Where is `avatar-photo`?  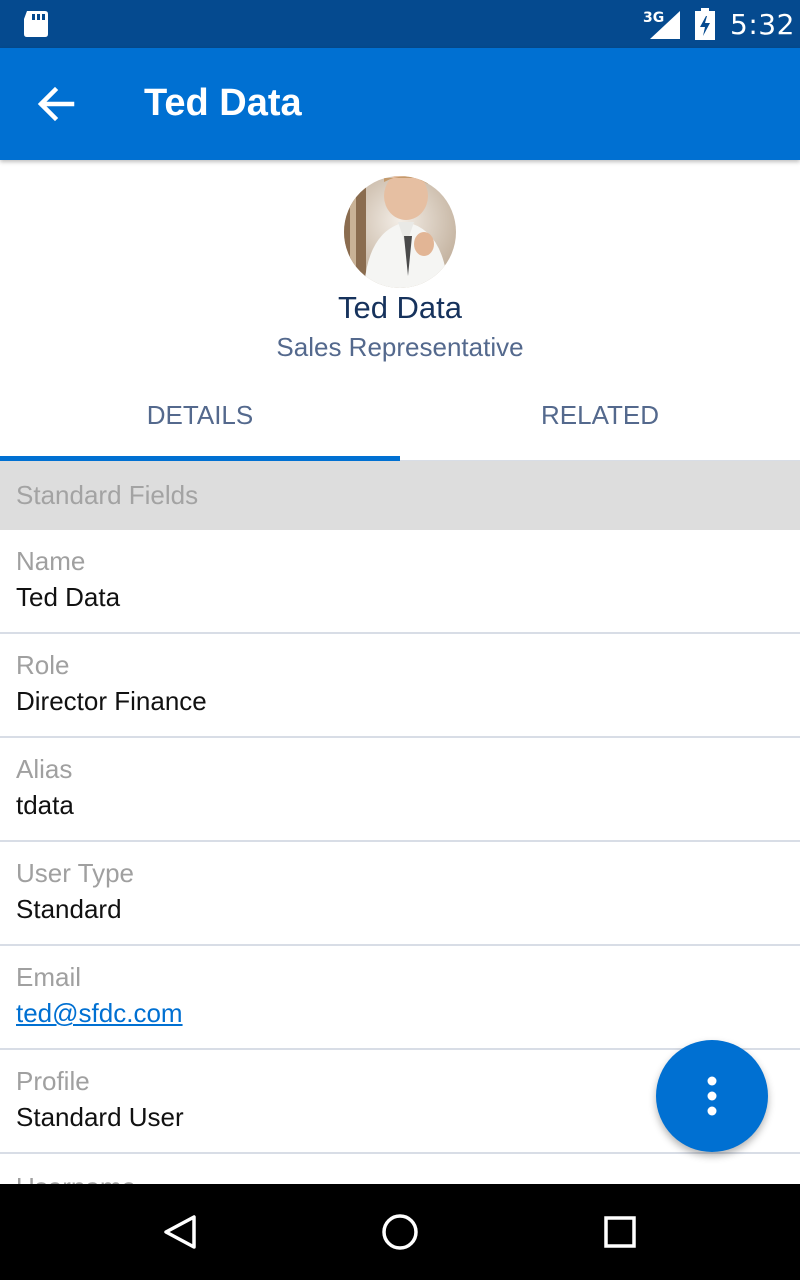
avatar-photo is located at coordinates (400, 232).